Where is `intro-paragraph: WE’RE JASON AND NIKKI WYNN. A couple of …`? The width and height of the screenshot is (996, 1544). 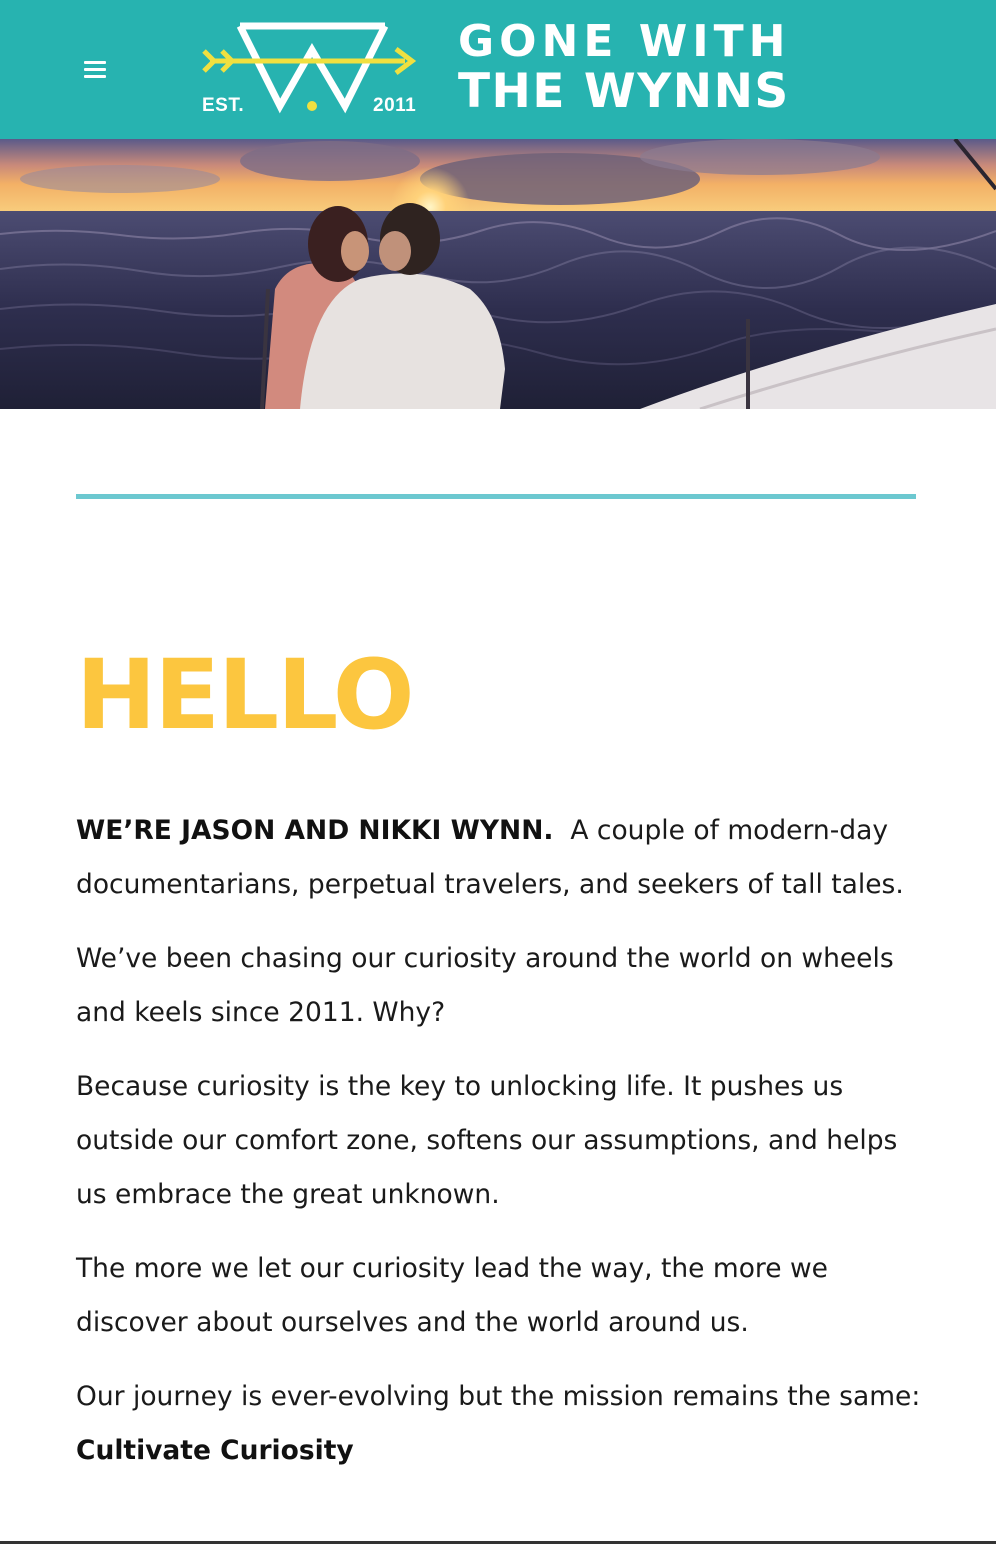
intro-paragraph: WE’RE JASON AND NIKKI WYNN. A couple of … is located at coordinates (501, 858).